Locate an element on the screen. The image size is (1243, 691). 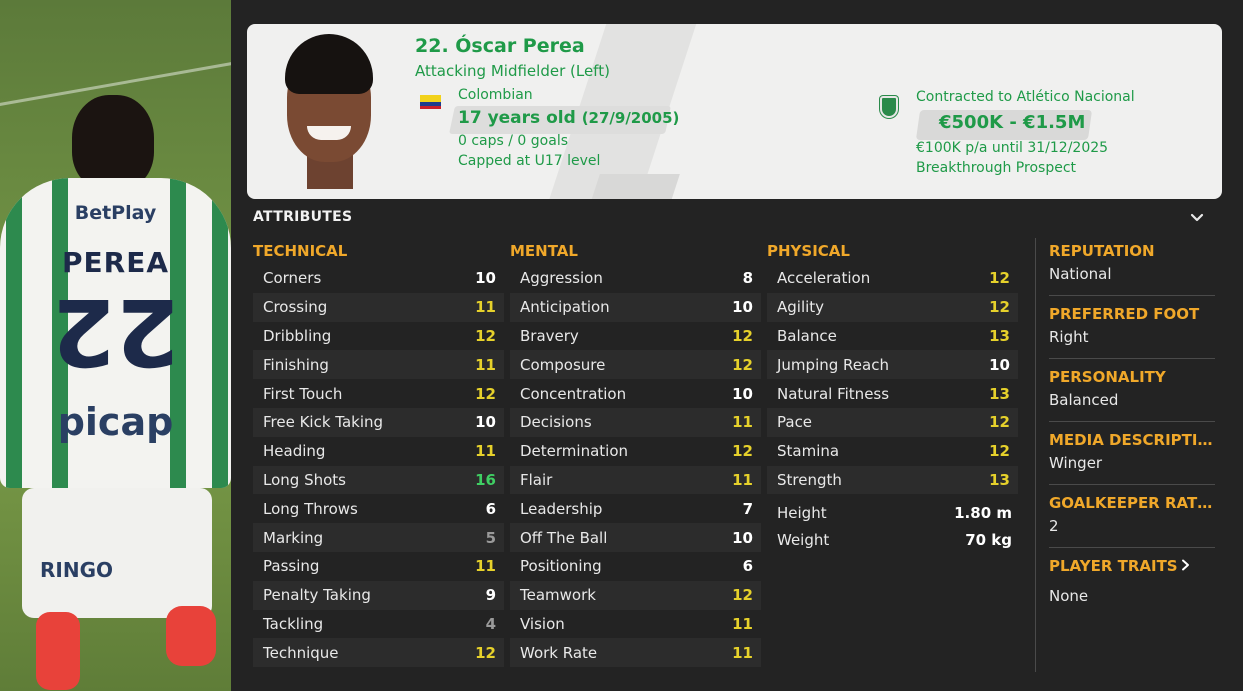
attribute-row: Teamwork 12 is located at coordinates (635, 595).